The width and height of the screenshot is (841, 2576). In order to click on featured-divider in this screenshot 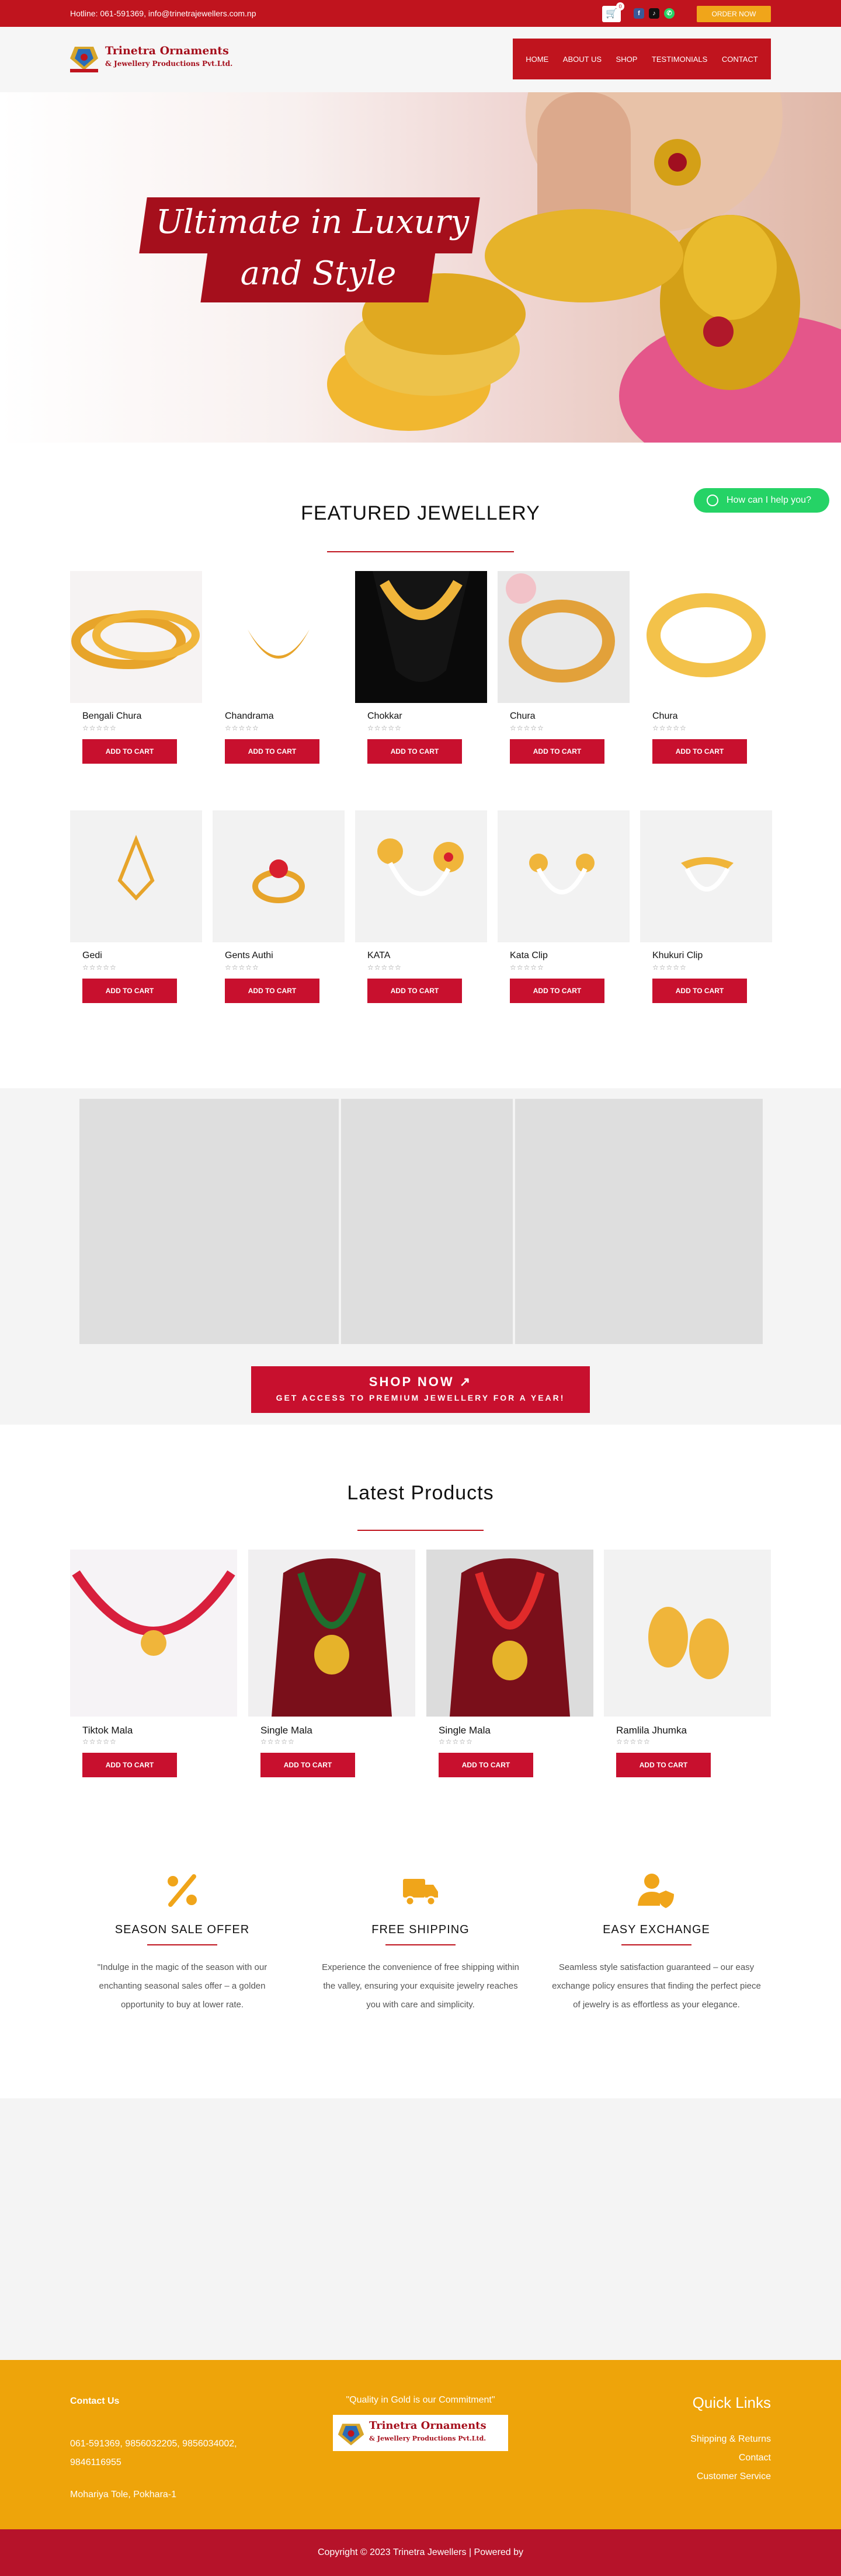, I will do `click(420, 551)`.